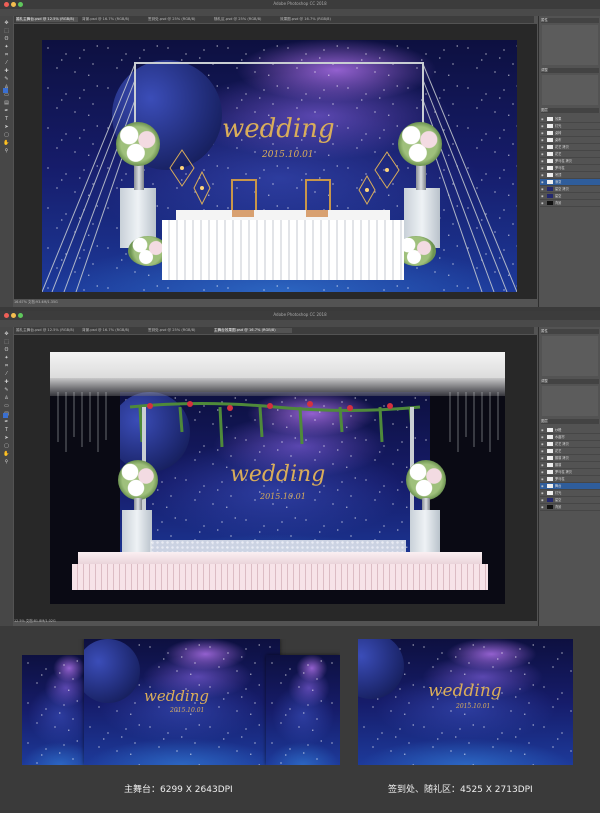  What do you see at coordinates (253, 330) in the screenshot?
I see `document-tab: 主舞台效果图.psd @ 16.7% (RGB/8)` at bounding box center [253, 330].